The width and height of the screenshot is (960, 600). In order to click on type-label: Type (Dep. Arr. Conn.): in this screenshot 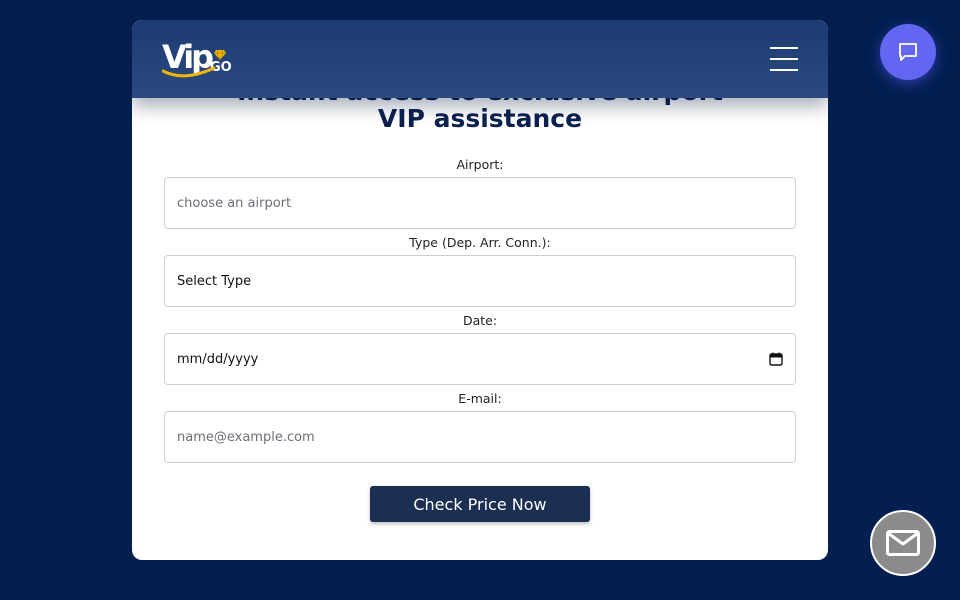, I will do `click(480, 242)`.